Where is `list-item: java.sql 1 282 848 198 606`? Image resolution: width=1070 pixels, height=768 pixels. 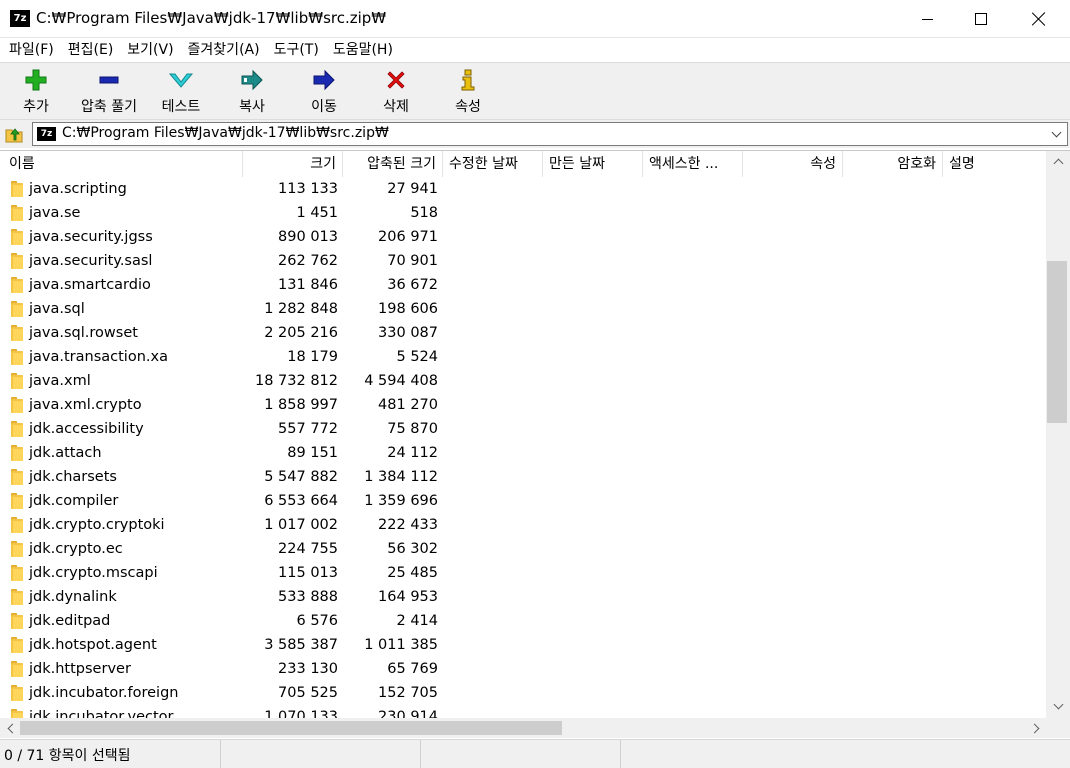 list-item: java.sql 1 282 848 198 606 is located at coordinates (523, 309).